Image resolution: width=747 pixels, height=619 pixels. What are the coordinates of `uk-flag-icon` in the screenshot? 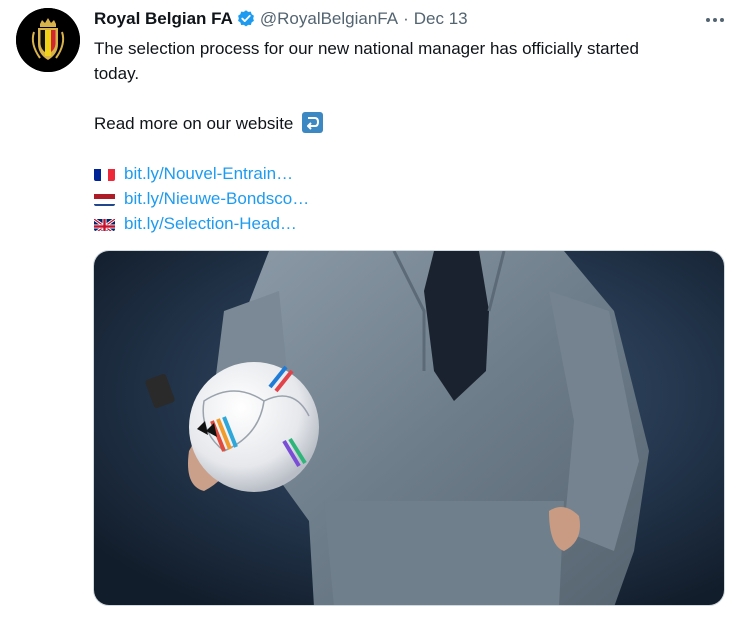 It's located at (104, 223).